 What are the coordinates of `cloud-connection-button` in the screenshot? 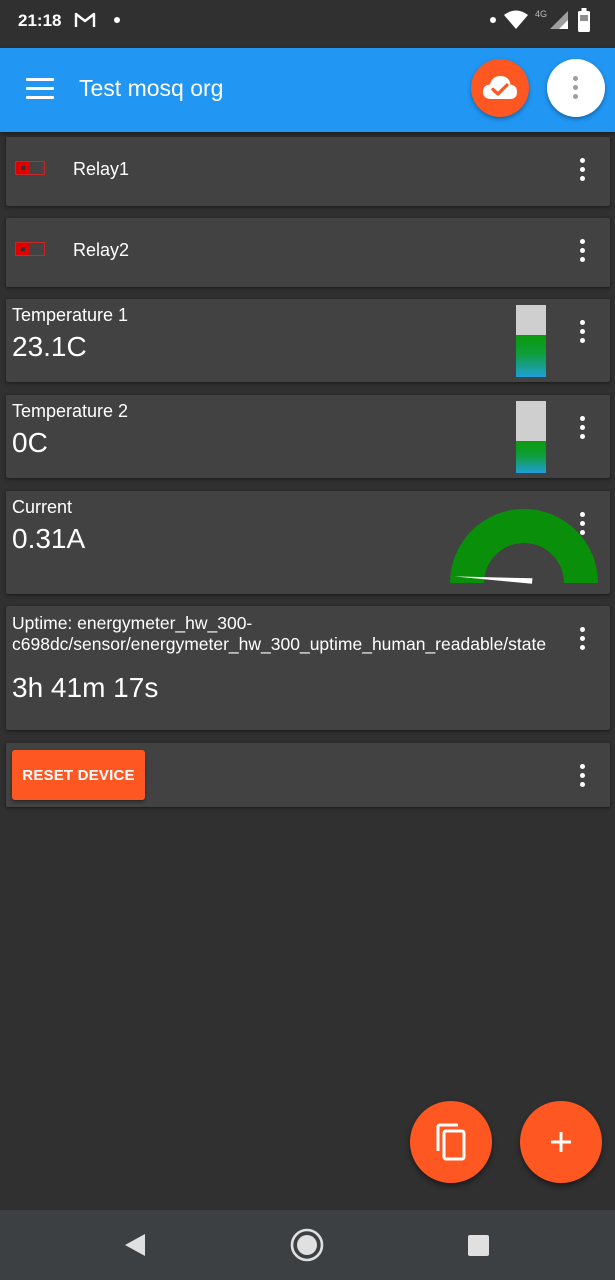 It's located at (500, 88).